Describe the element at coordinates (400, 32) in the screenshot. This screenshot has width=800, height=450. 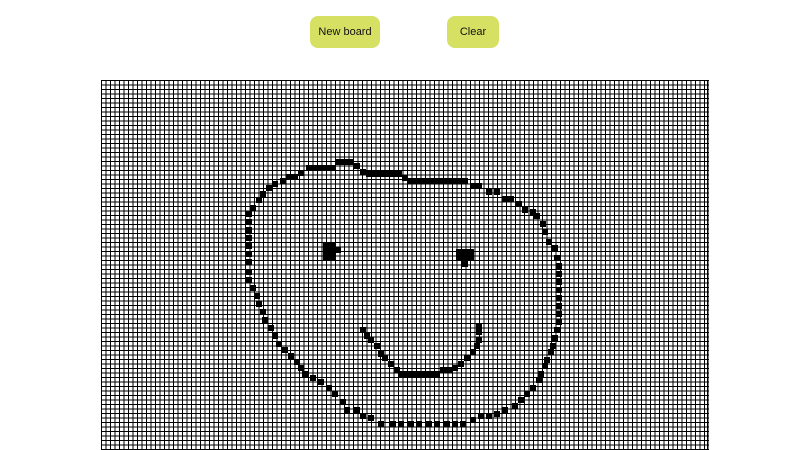
I see `toolbar: New board Clear` at that location.